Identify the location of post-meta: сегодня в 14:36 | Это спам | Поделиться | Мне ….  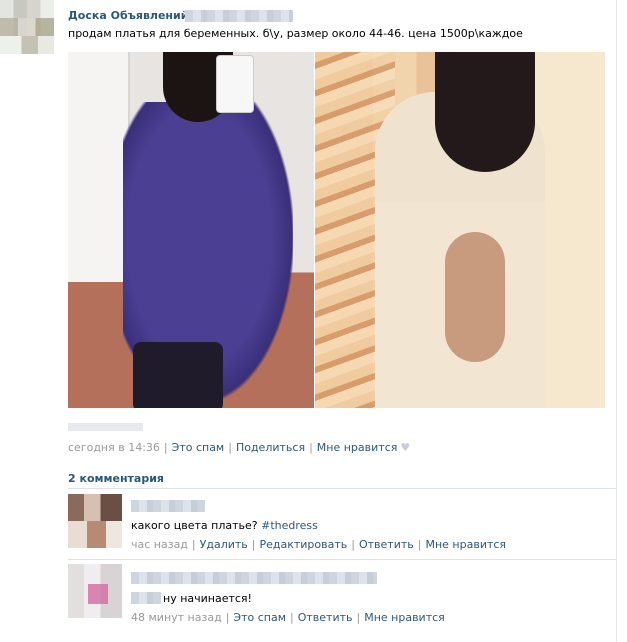
(239, 447).